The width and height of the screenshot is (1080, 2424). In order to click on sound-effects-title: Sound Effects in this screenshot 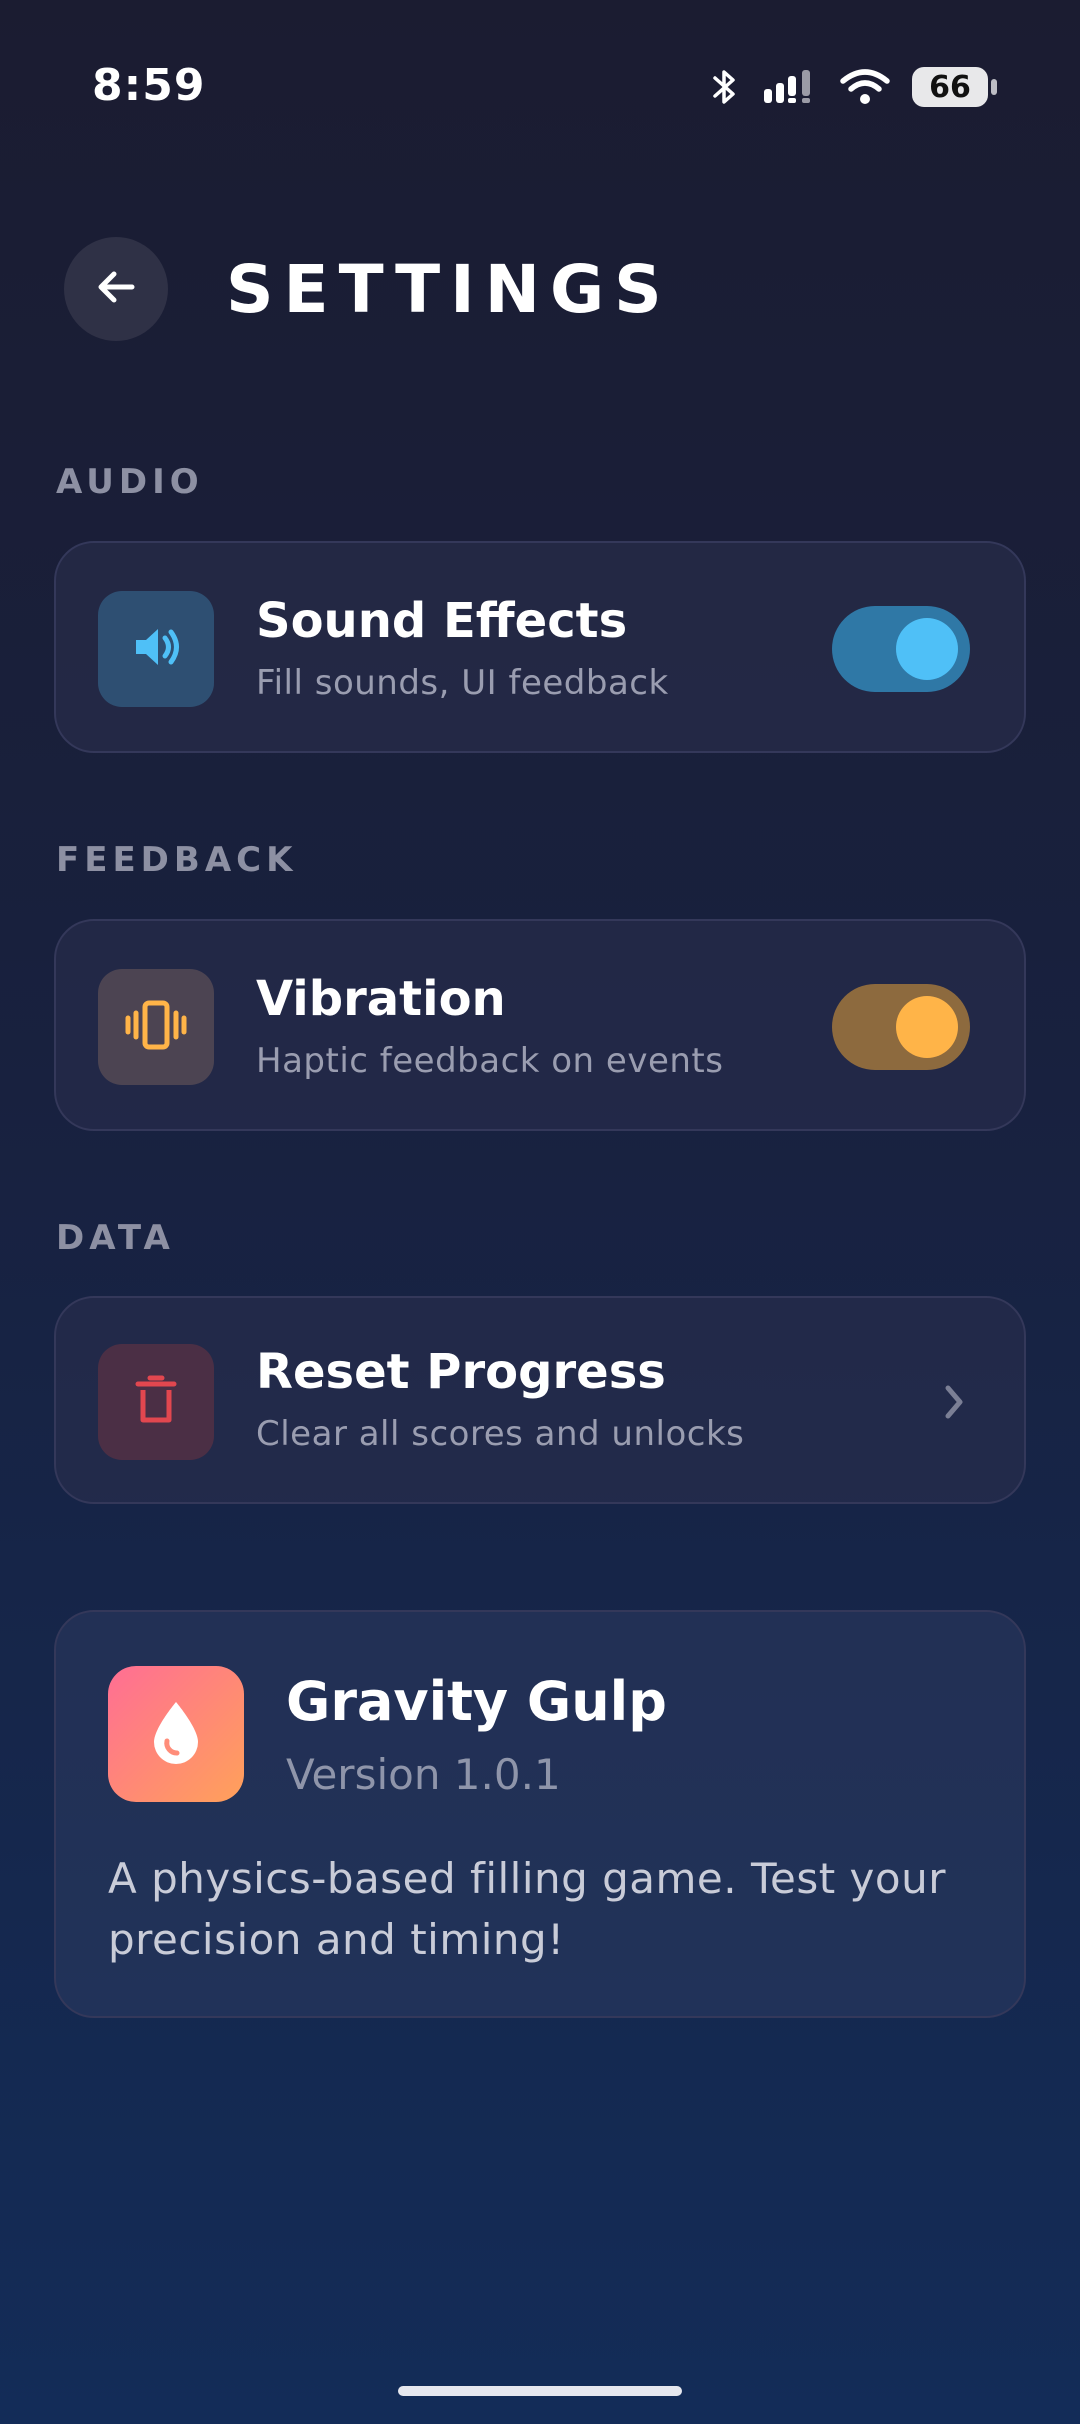, I will do `click(442, 621)`.